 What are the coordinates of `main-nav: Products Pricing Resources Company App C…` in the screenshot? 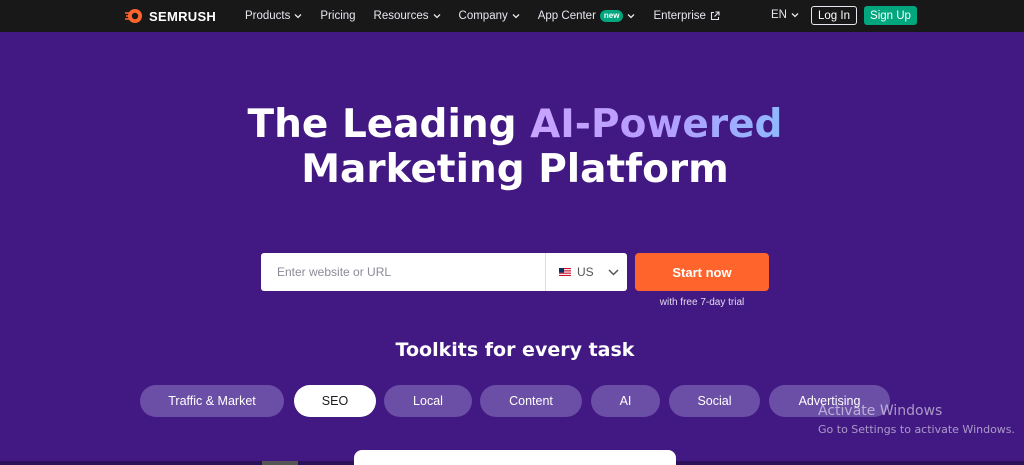 It's located at (482, 16).